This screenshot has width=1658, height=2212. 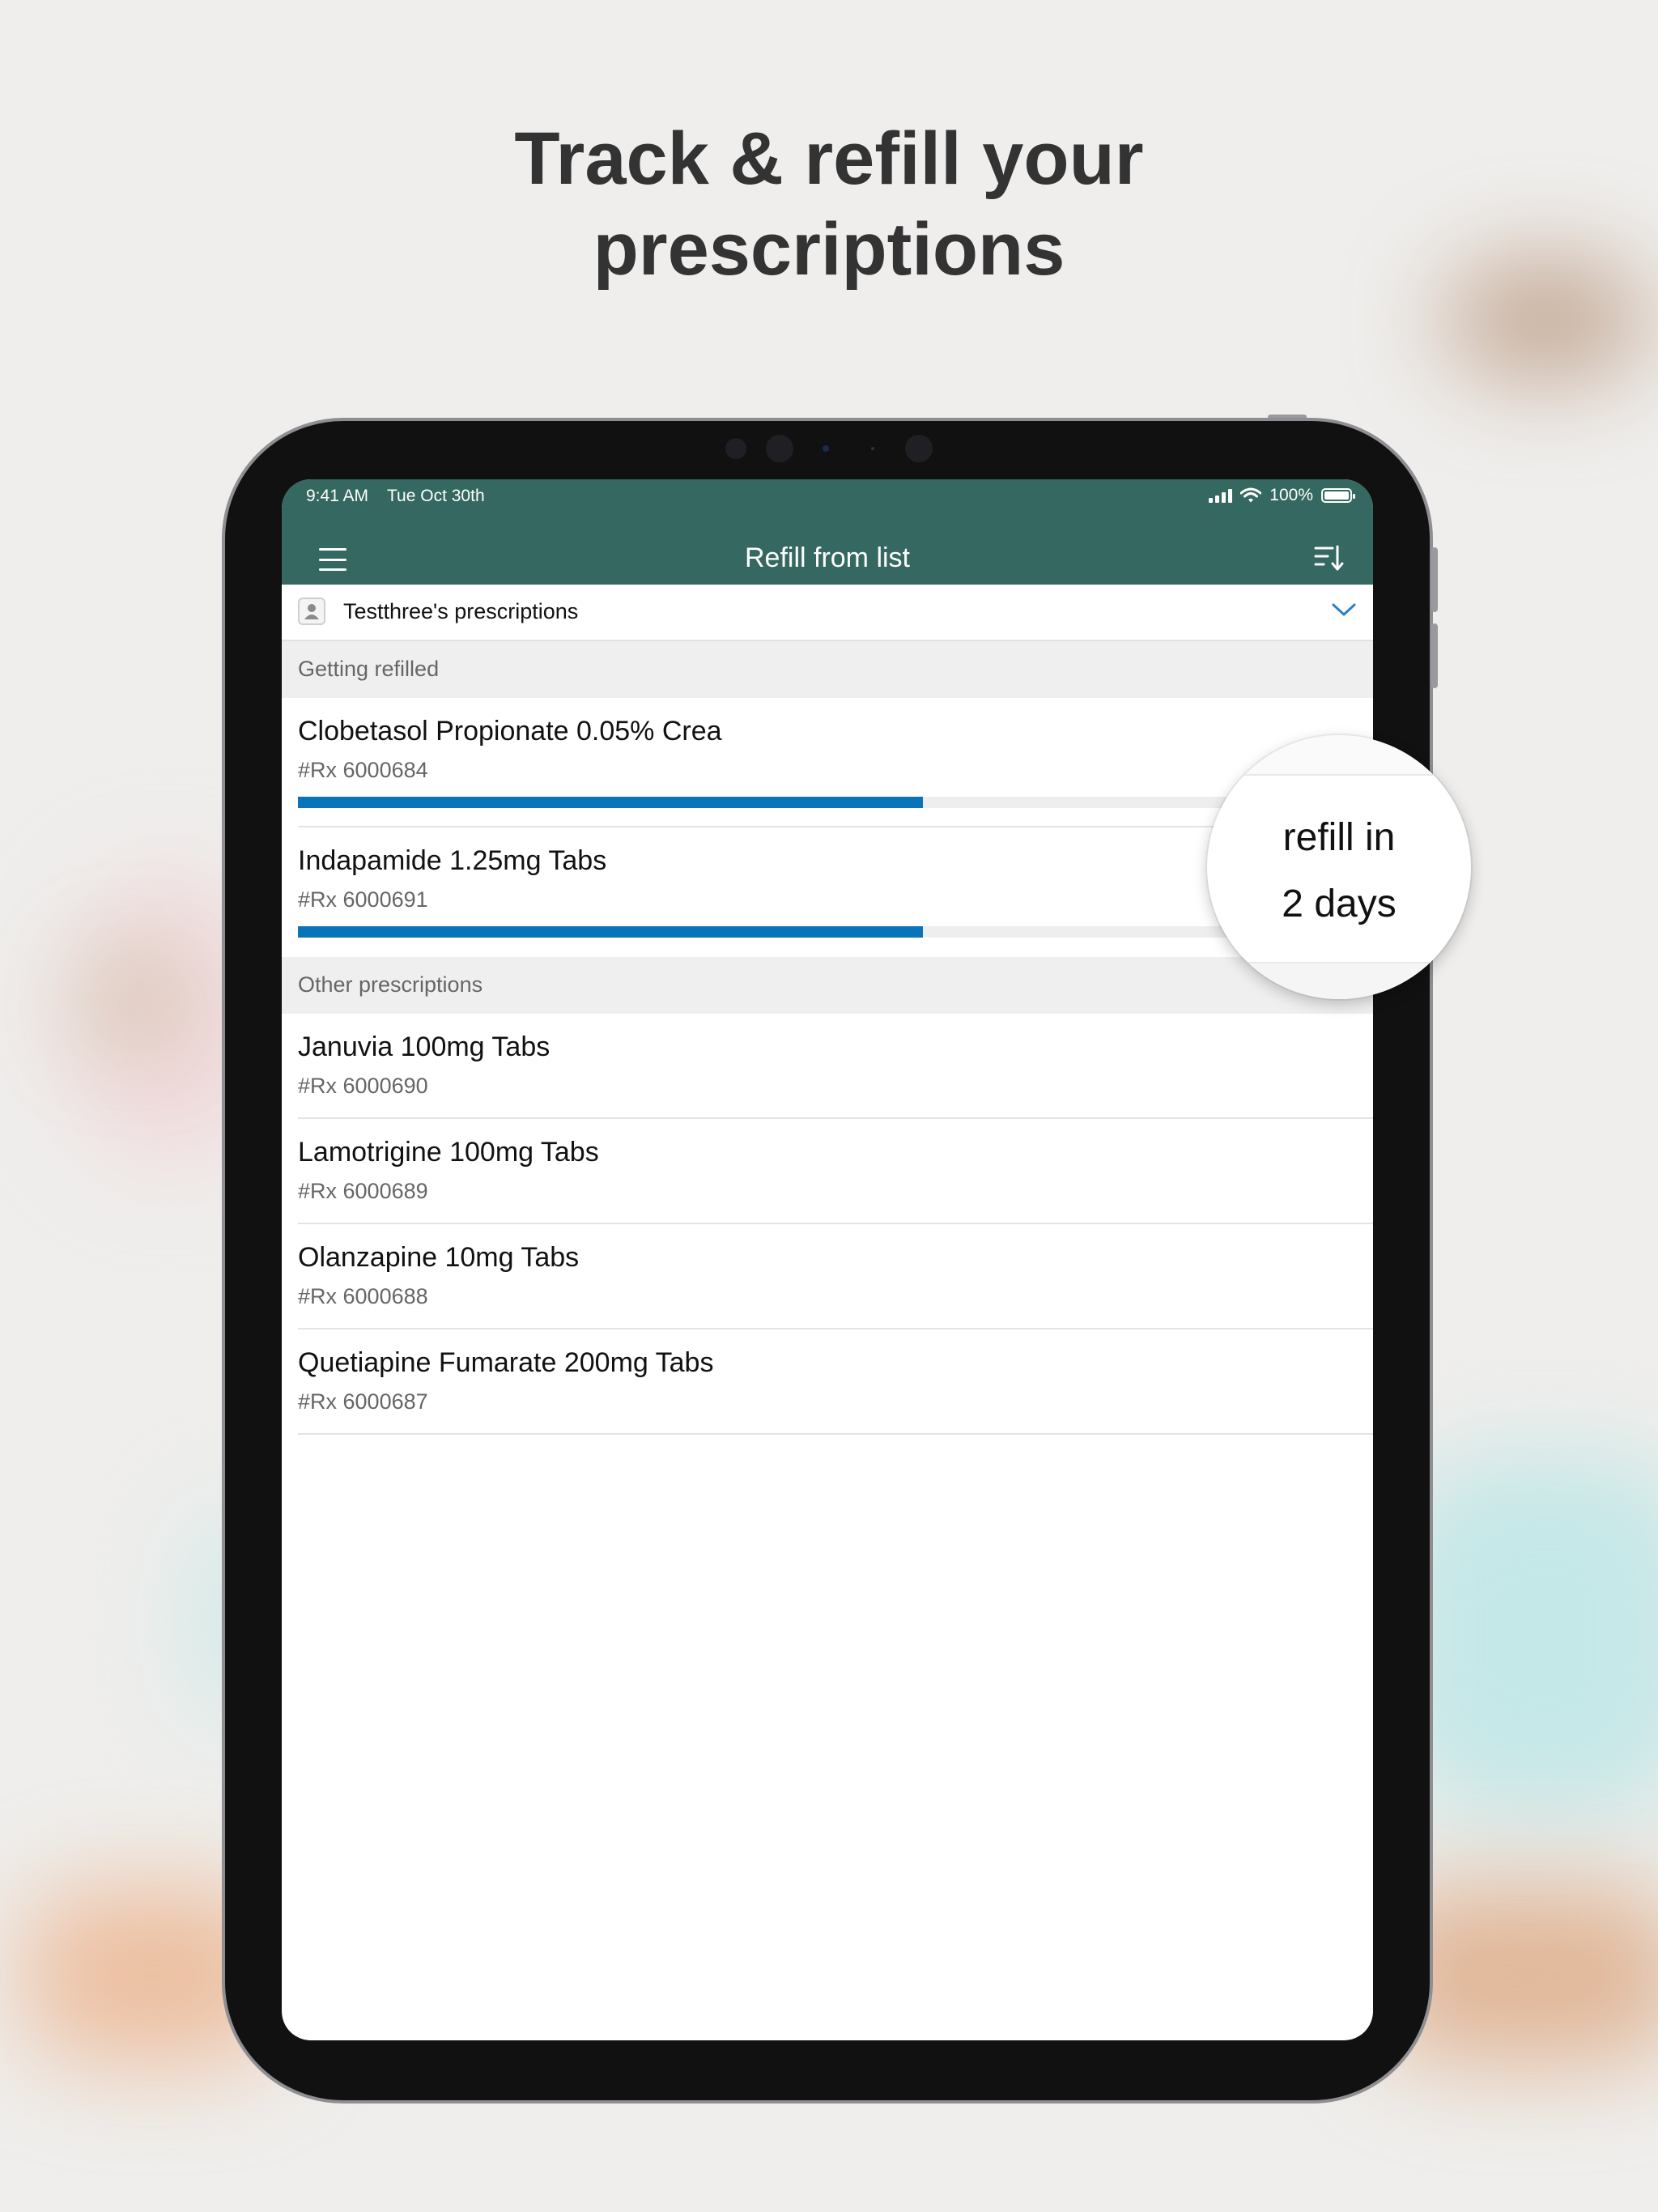 I want to click on status-date: Tue Oct 30th, so click(x=436, y=496).